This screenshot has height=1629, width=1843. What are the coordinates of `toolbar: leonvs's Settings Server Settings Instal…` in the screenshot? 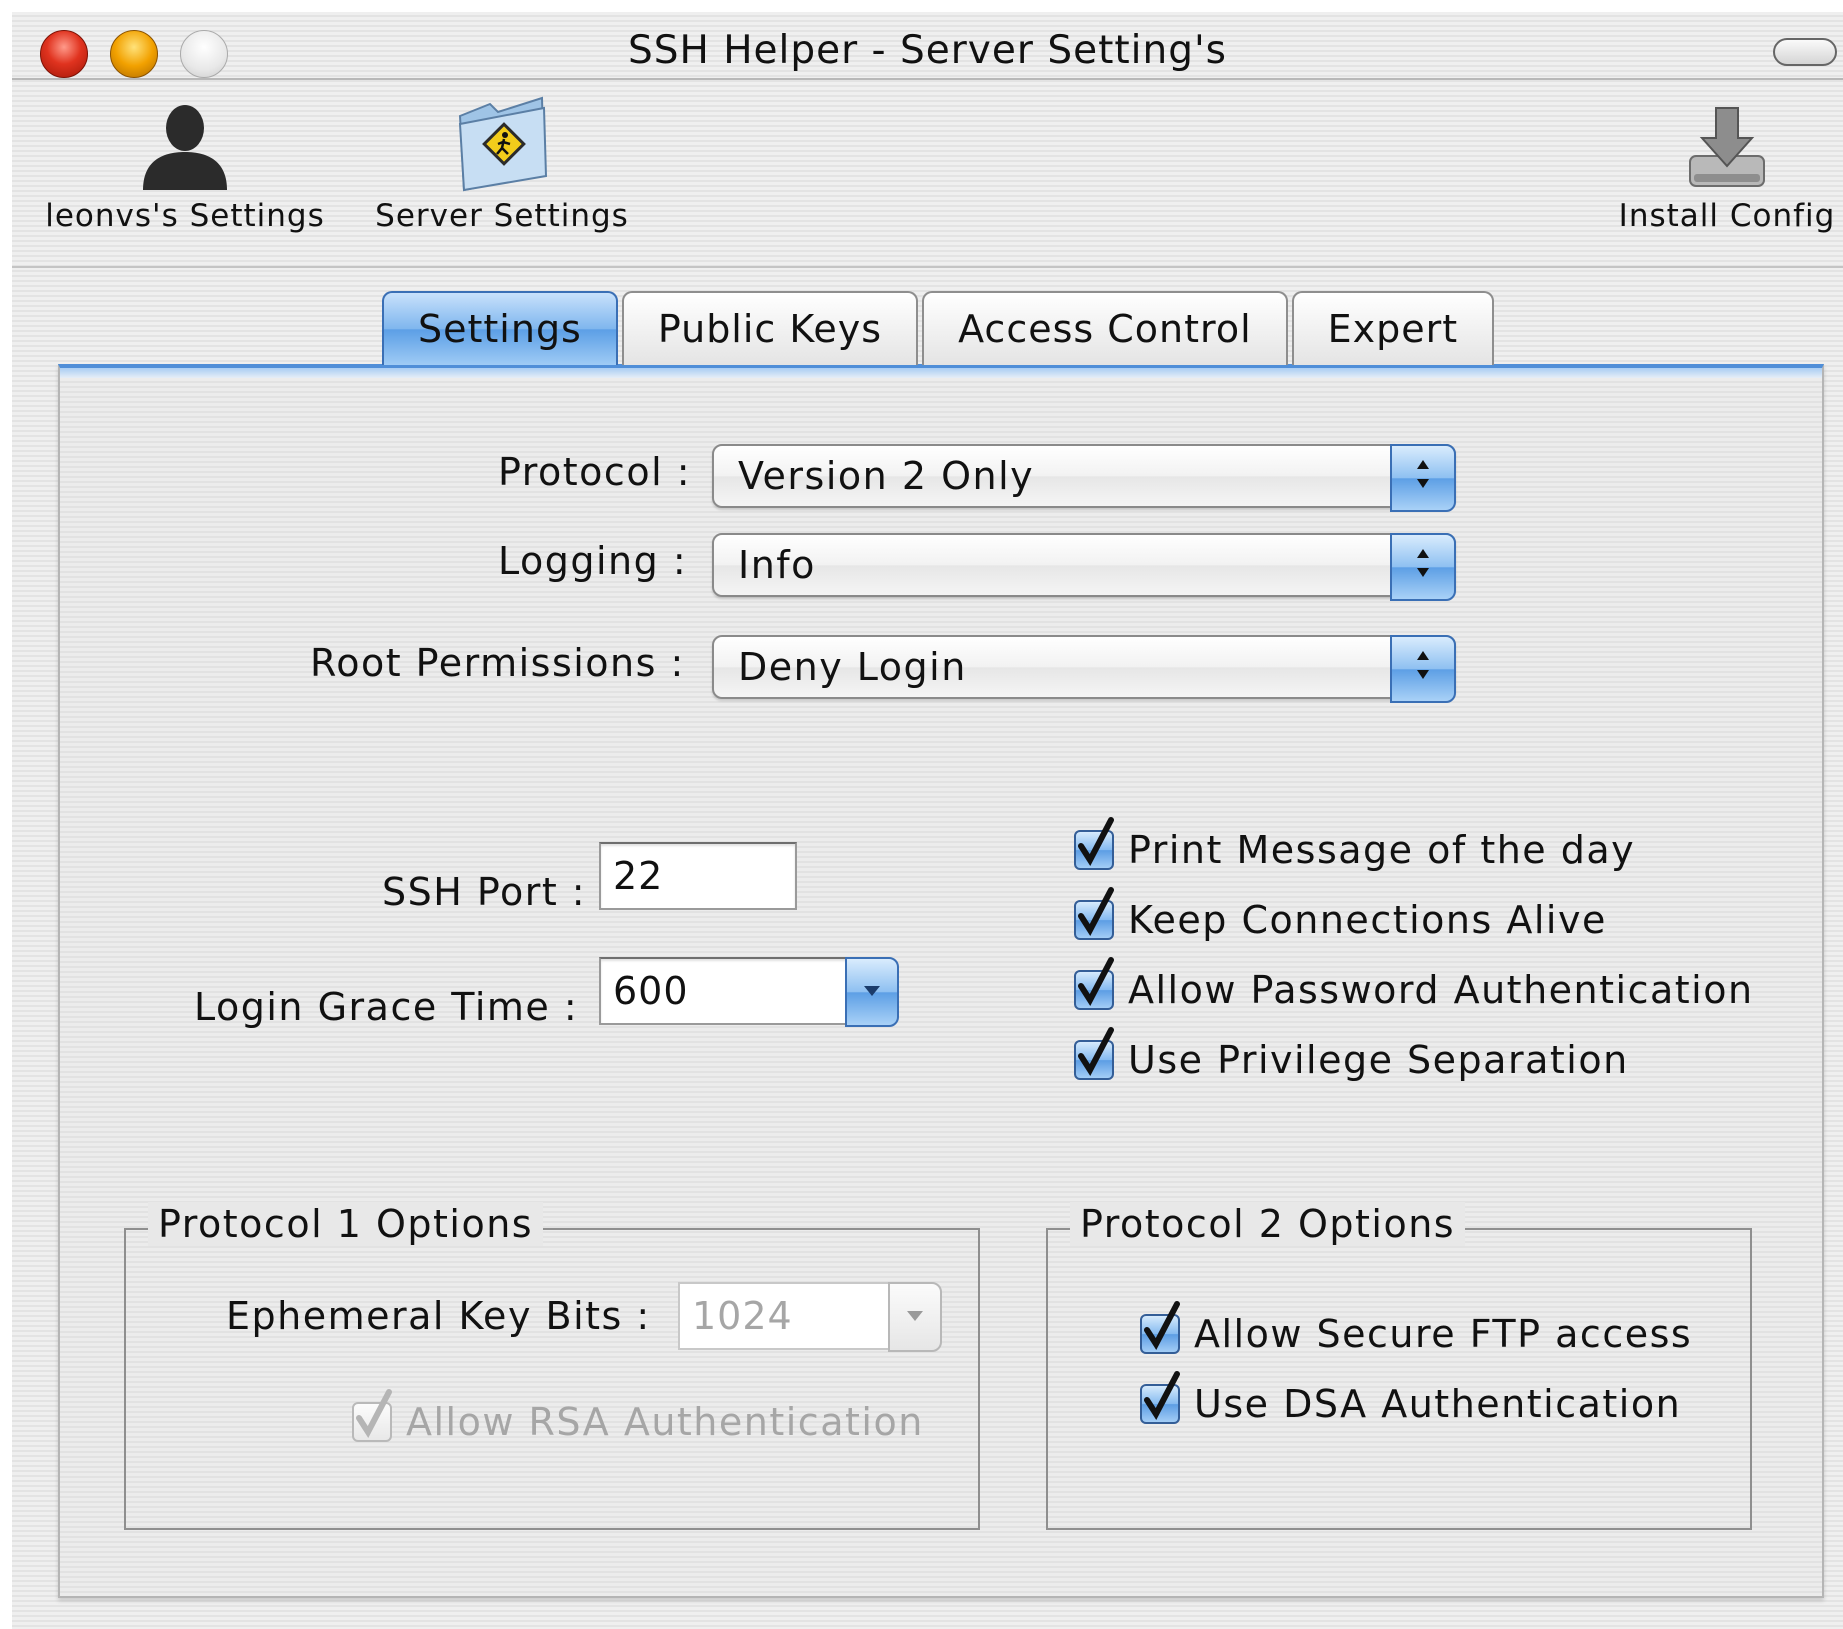 It's located at (927, 174).